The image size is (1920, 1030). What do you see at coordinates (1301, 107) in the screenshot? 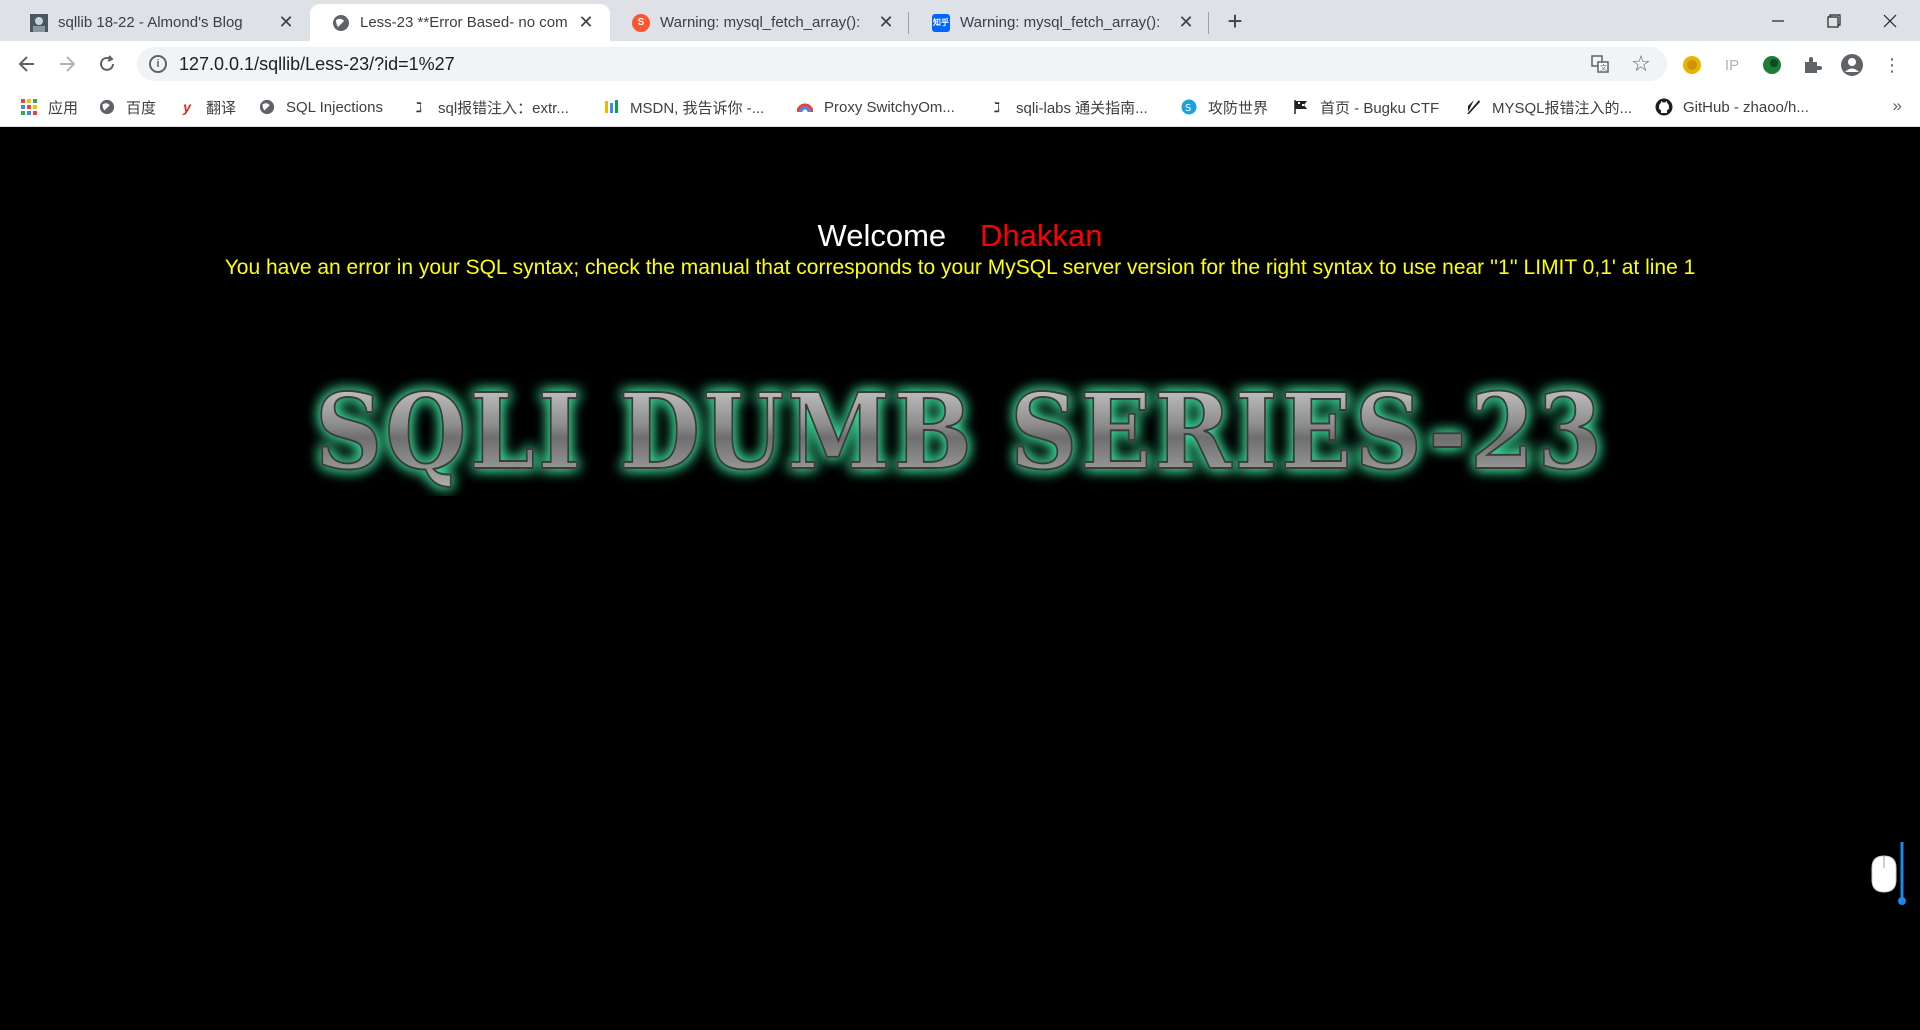
I see `flag-icon` at bounding box center [1301, 107].